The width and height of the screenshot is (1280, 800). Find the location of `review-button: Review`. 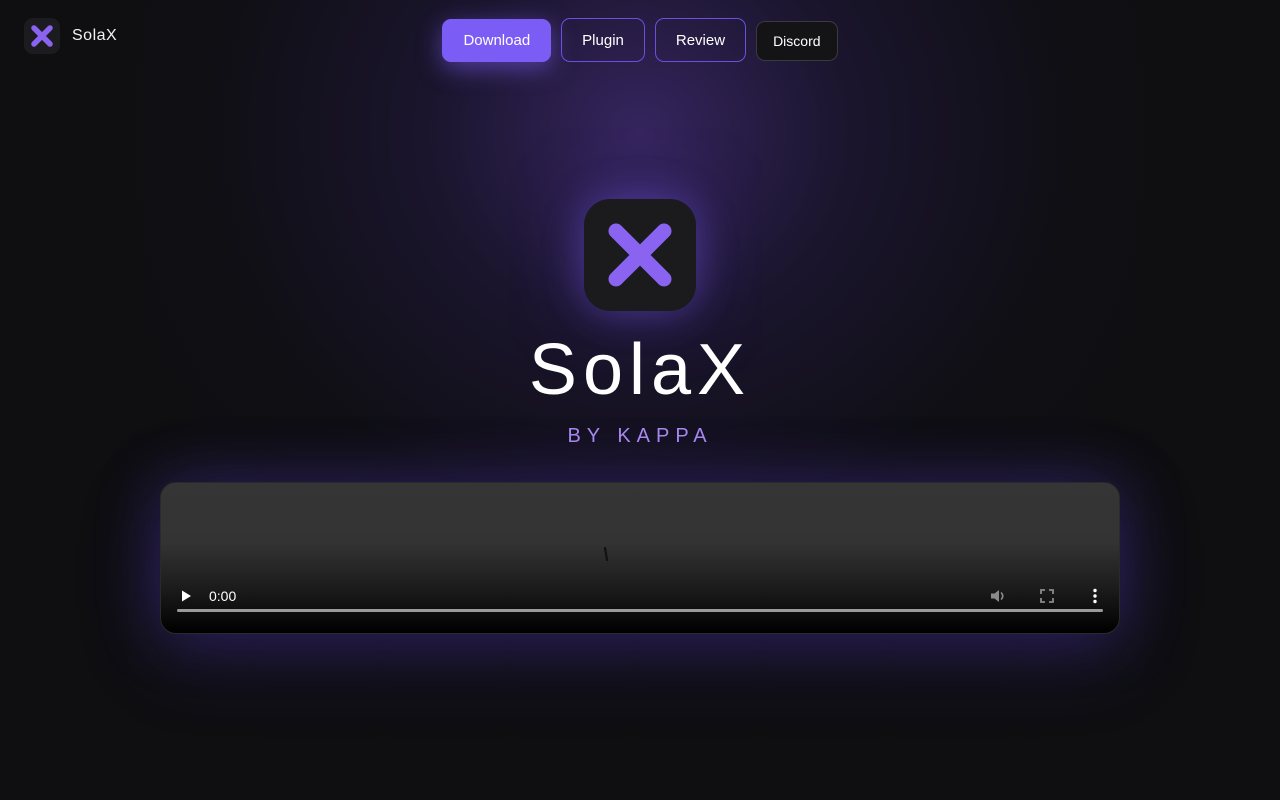

review-button: Review is located at coordinates (700, 40).